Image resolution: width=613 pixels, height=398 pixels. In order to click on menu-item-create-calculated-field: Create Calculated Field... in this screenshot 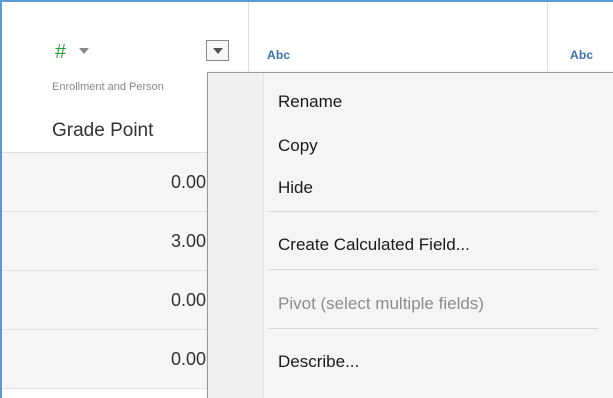, I will do `click(374, 245)`.